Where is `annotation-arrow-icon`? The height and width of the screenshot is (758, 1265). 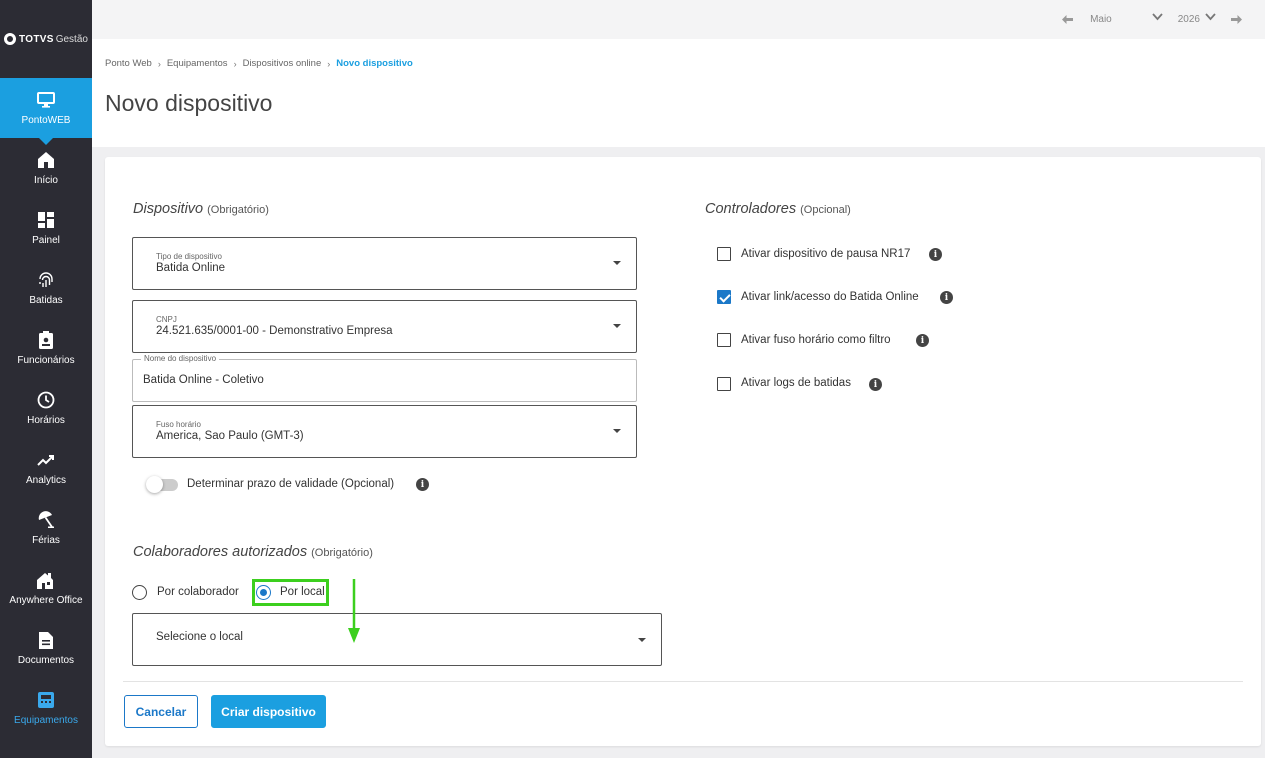
annotation-arrow-icon is located at coordinates (354, 611).